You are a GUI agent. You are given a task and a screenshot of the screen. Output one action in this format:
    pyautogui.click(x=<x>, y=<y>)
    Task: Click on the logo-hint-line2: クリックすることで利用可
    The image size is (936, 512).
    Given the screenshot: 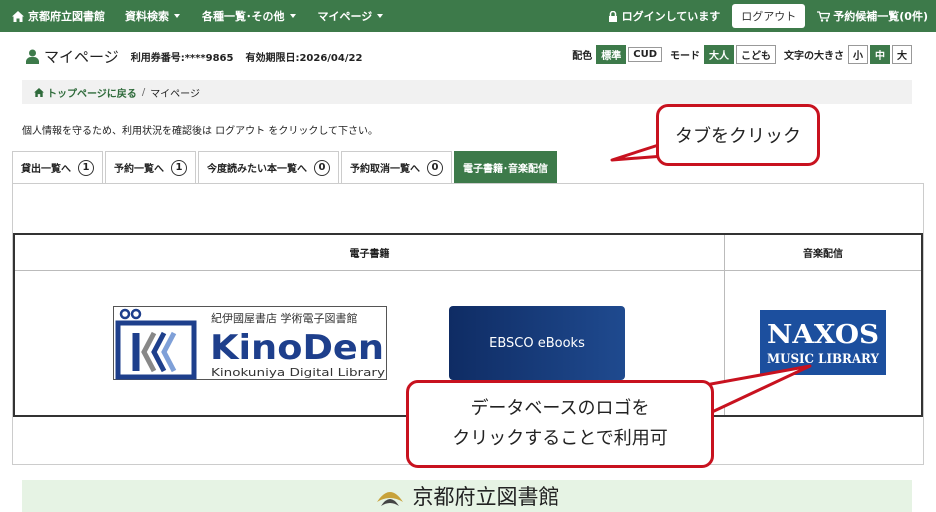 What is the action you would take?
    pyautogui.click(x=560, y=438)
    